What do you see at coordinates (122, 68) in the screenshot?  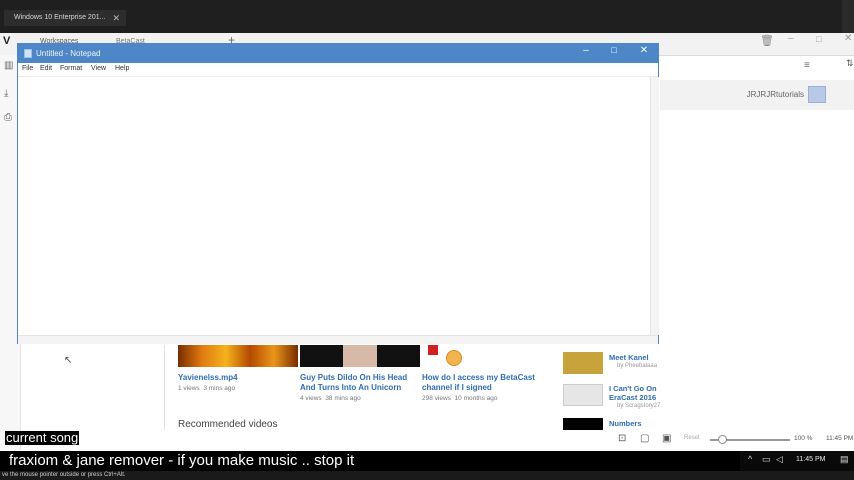 I see `menu-help: Help` at bounding box center [122, 68].